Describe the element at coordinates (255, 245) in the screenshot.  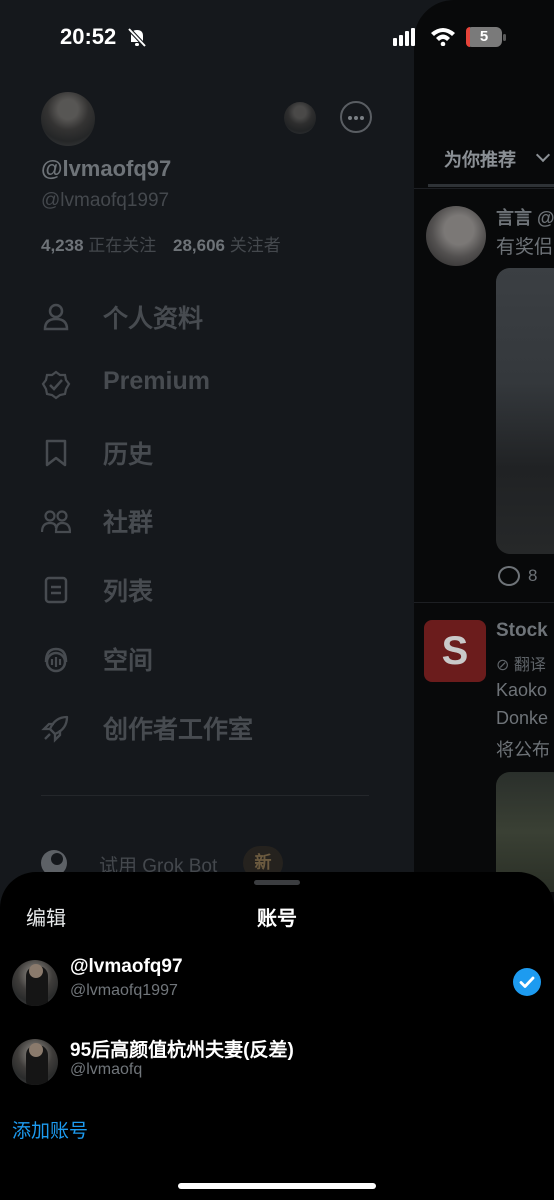
I see `followers-label: 关注者` at that location.